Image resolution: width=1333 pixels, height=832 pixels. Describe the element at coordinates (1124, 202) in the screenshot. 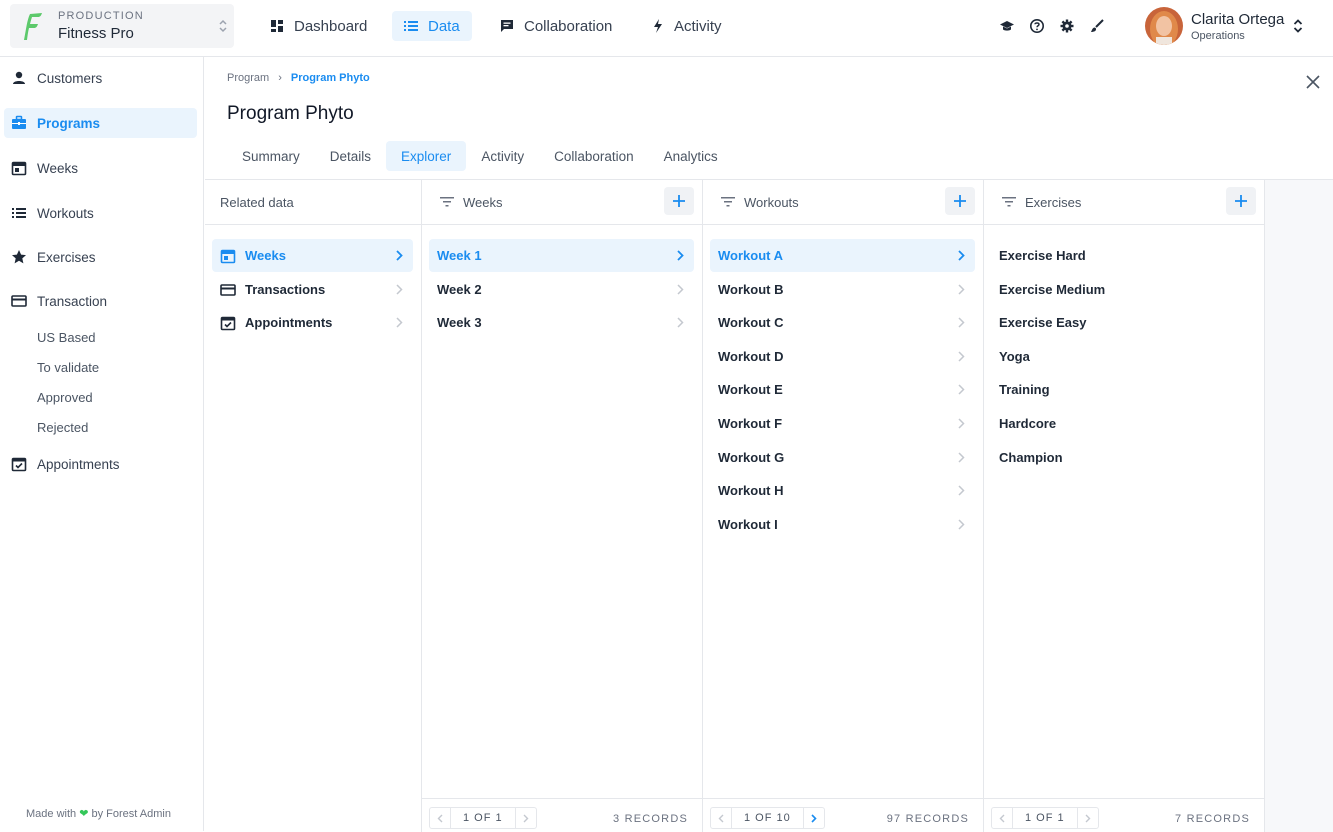

I see `column-header: Exercises` at that location.